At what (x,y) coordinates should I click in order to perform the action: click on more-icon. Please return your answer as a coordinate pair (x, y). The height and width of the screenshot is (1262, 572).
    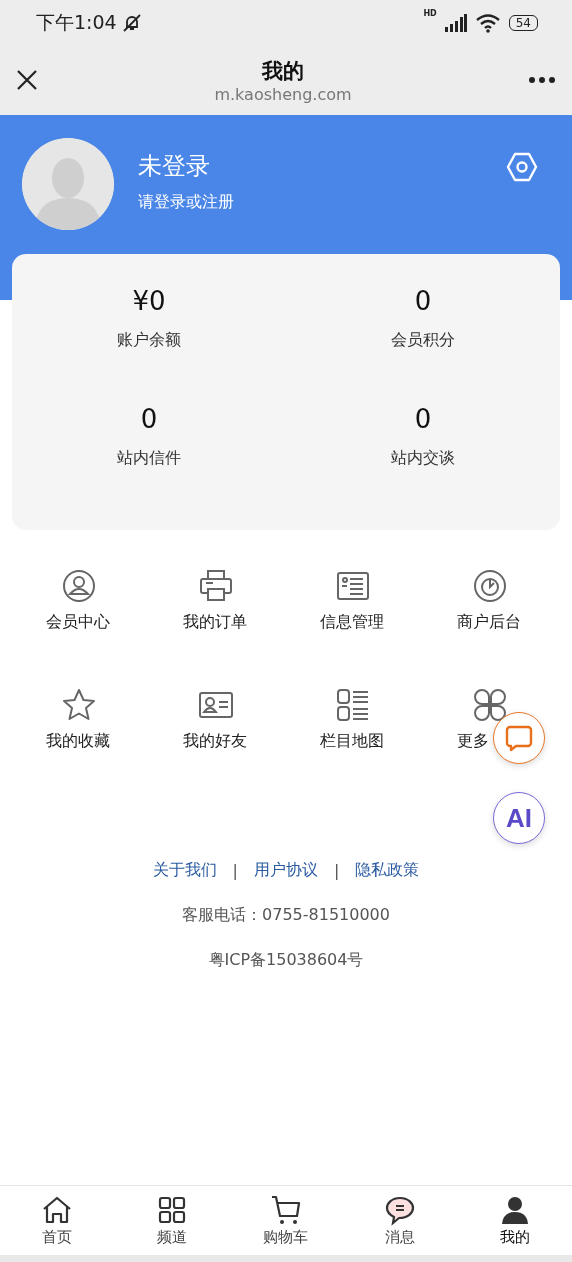
    Looking at the image, I should click on (542, 80).